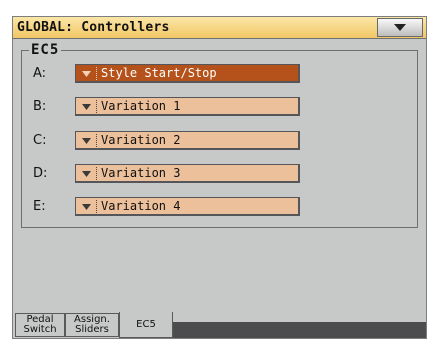 The width and height of the screenshot is (439, 343). What do you see at coordinates (92, 329) in the screenshot?
I see `tab-label-line2: Sliders` at bounding box center [92, 329].